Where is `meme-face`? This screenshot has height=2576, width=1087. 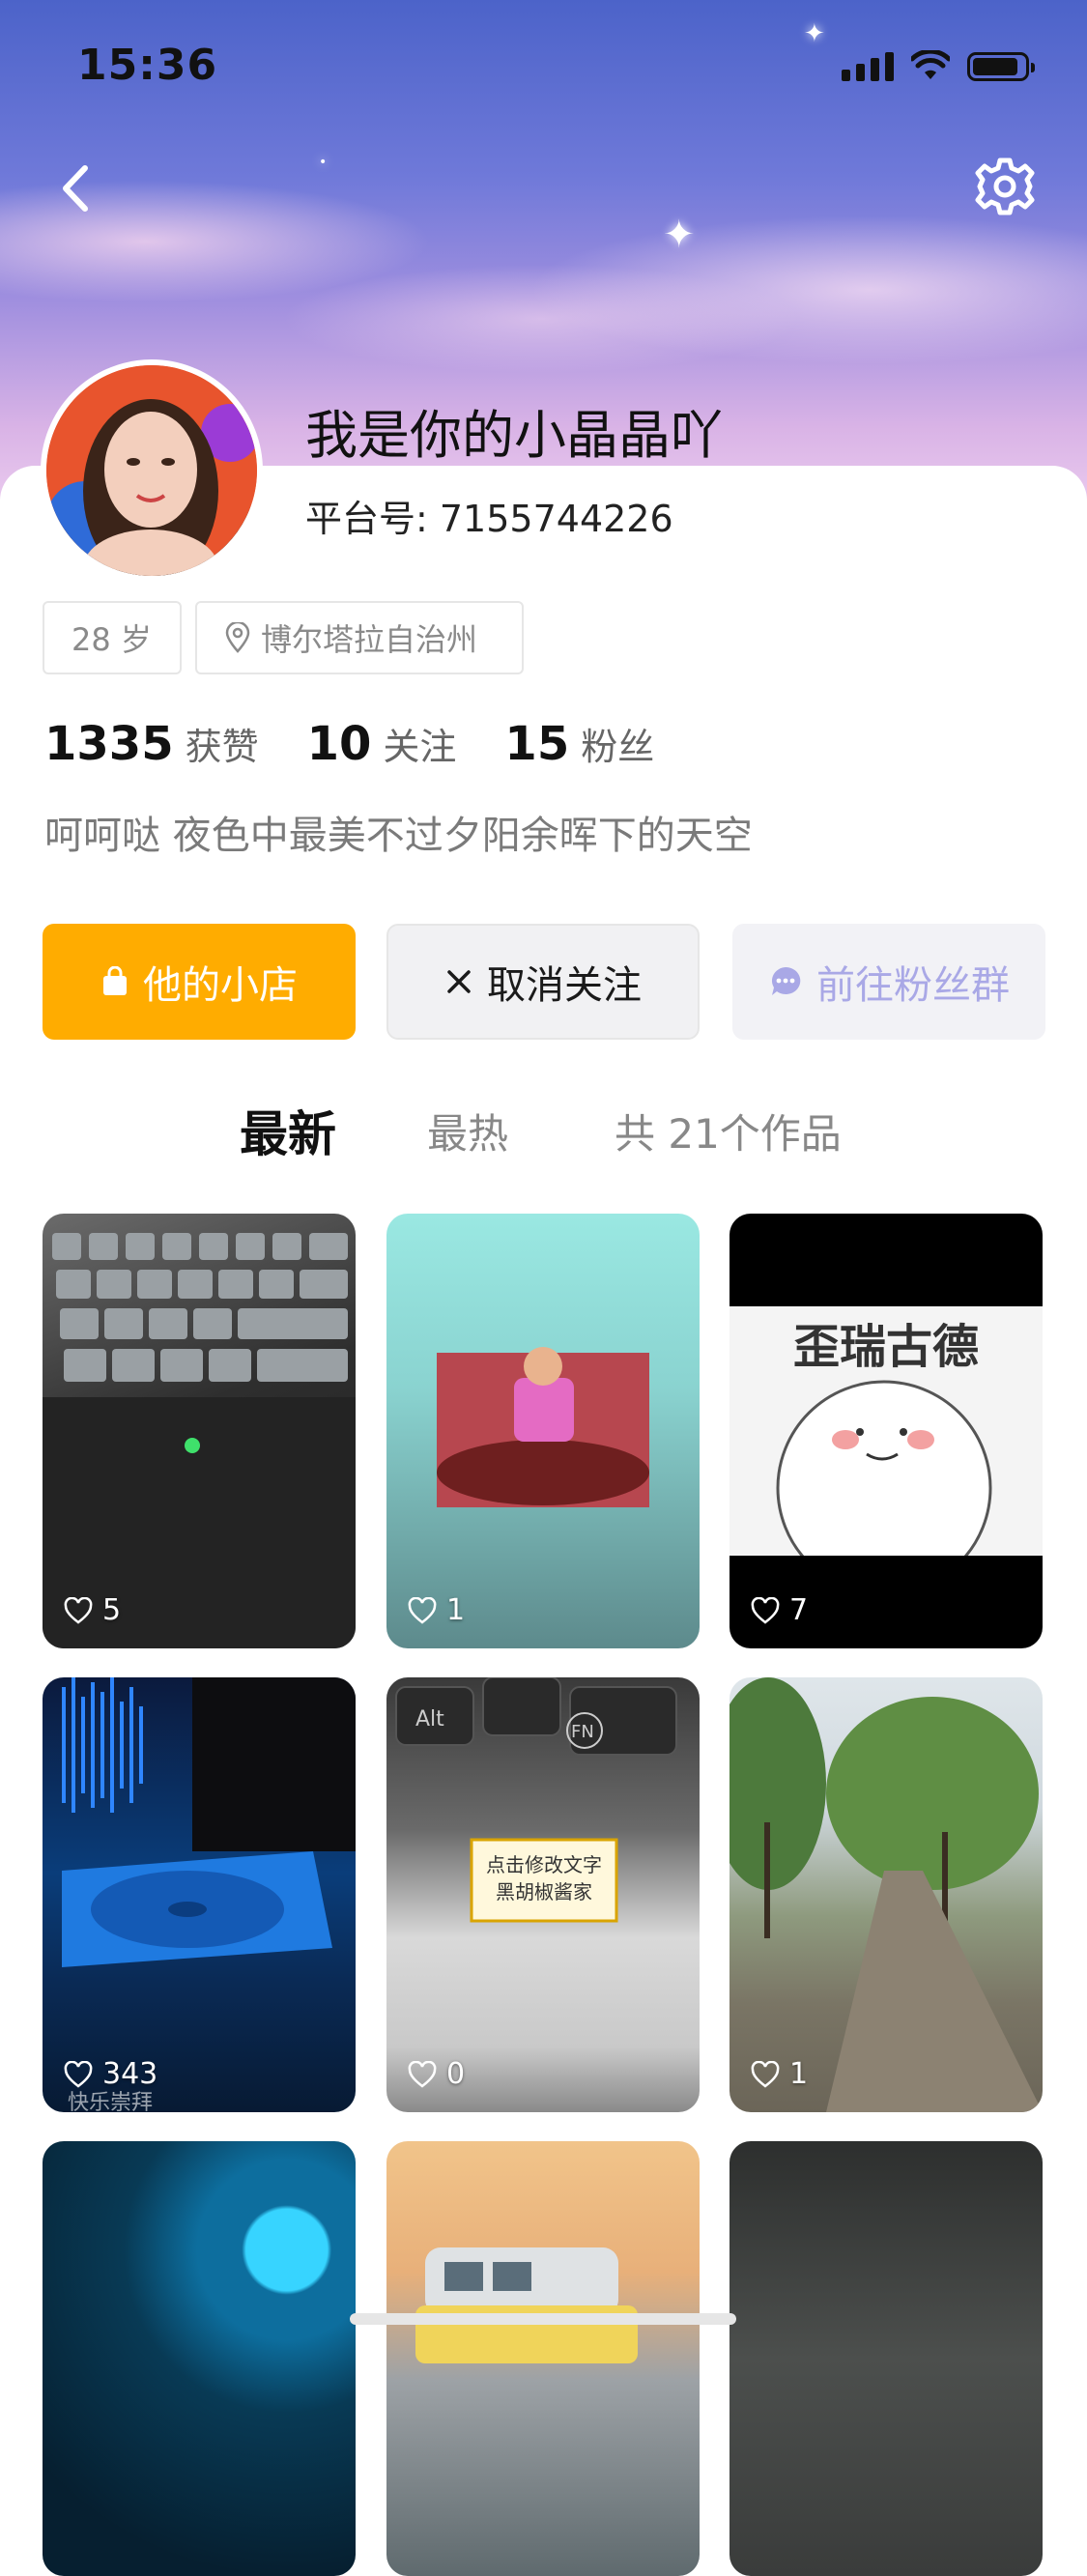
meme-face is located at coordinates (884, 1468).